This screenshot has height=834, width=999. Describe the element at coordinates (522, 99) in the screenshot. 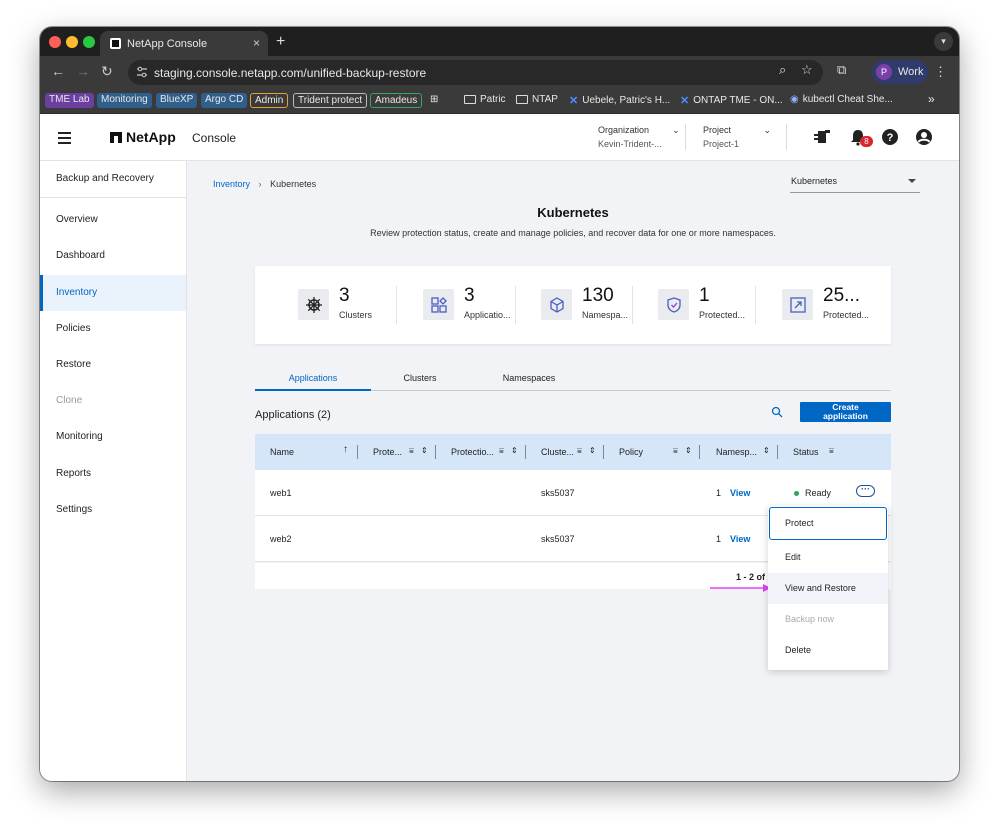

I see `folder-icon` at that location.